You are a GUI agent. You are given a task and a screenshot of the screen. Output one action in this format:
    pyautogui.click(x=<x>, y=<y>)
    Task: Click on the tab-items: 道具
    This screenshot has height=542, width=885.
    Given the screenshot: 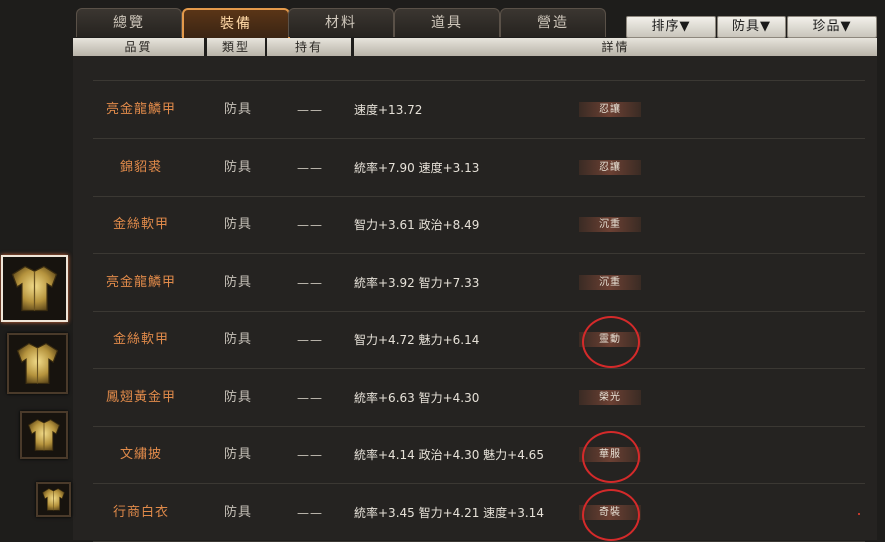 What is the action you would take?
    pyautogui.click(x=447, y=22)
    